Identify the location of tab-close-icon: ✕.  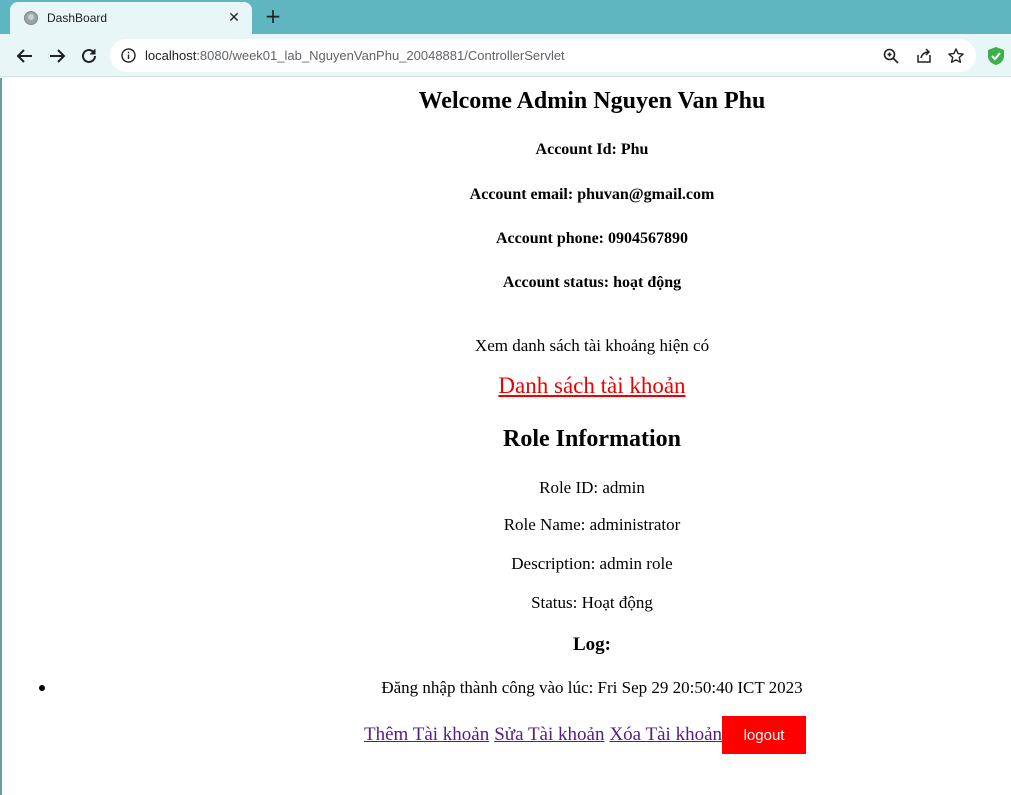
(234, 18).